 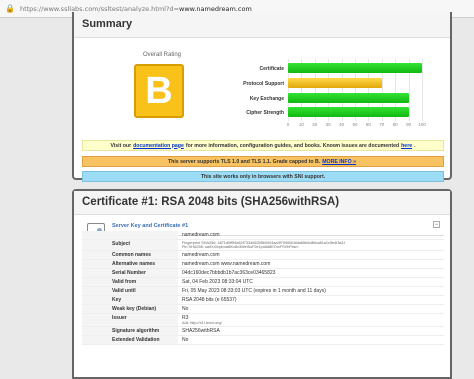 What do you see at coordinates (311, 273) in the screenshot?
I see `row-value: 04dc160dec7bbbdb1b7ac363ce03465823` at bounding box center [311, 273].